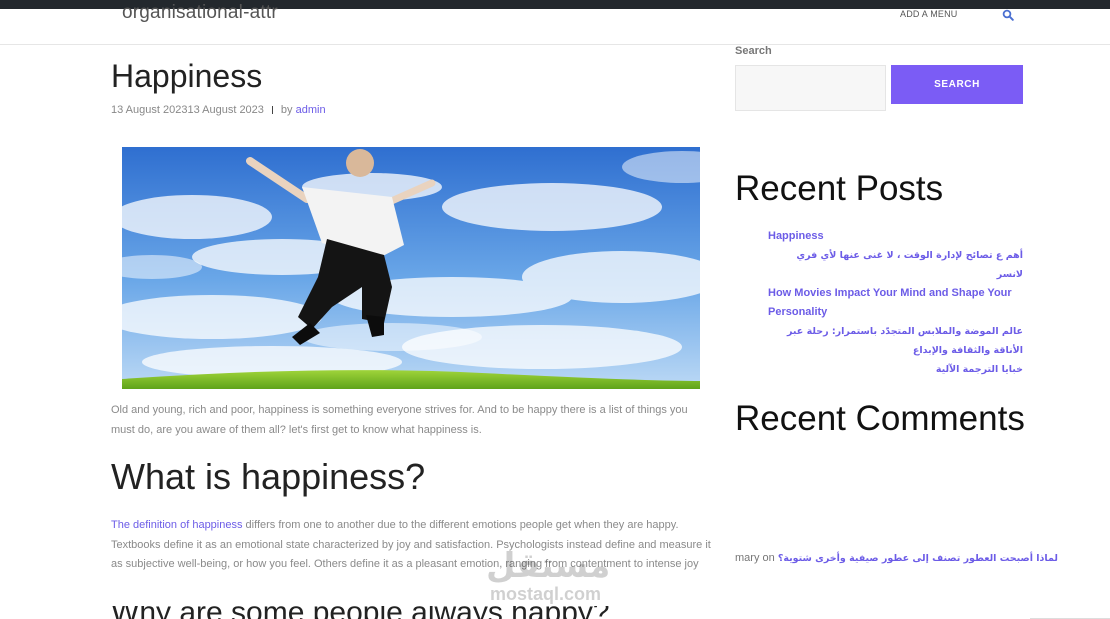 This screenshot has height=619, width=1110. I want to click on search-label: Search, so click(753, 51).